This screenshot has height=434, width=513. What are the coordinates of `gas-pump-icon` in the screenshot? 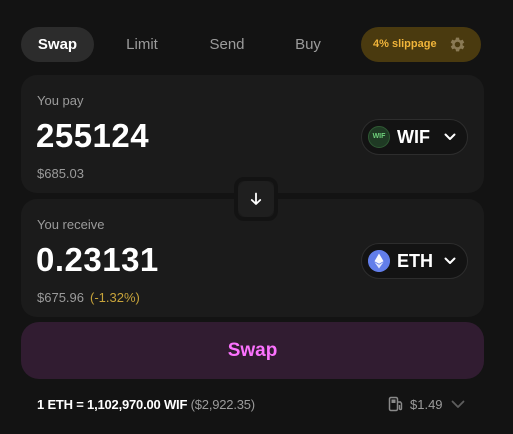 It's located at (395, 404).